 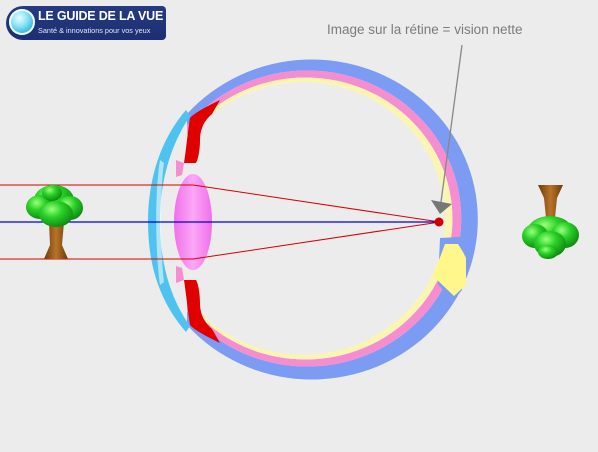 I want to click on focus-point, so click(x=439, y=222).